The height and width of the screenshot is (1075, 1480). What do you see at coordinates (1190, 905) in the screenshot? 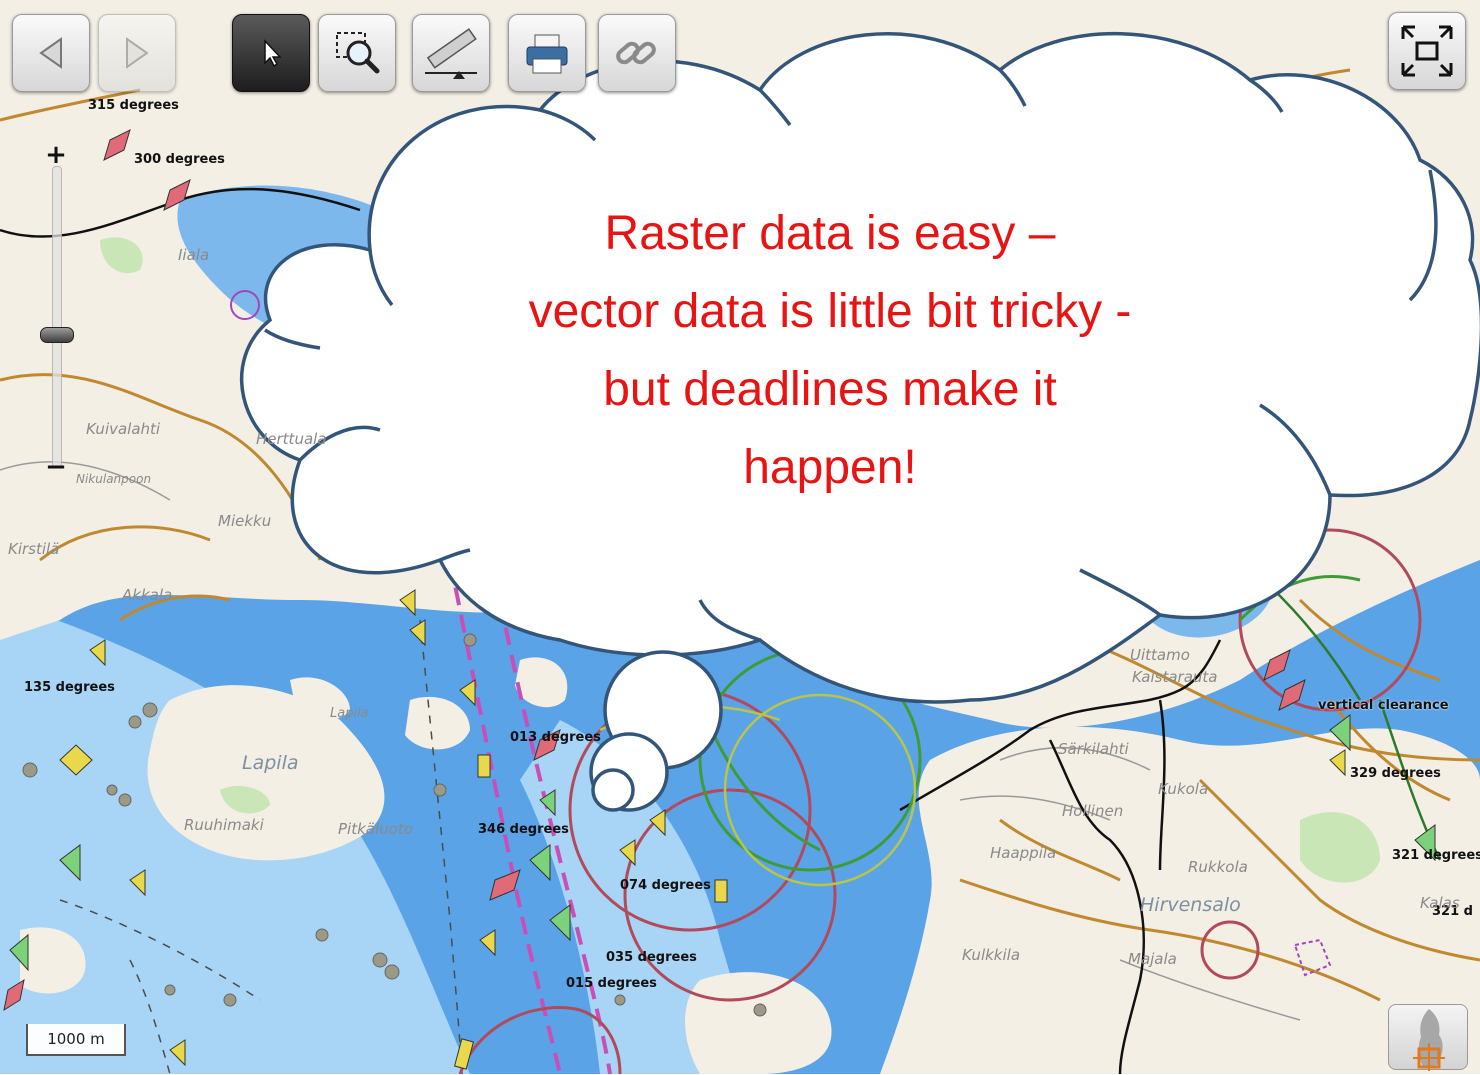
I see `place-label: Hirvensalo` at bounding box center [1190, 905].